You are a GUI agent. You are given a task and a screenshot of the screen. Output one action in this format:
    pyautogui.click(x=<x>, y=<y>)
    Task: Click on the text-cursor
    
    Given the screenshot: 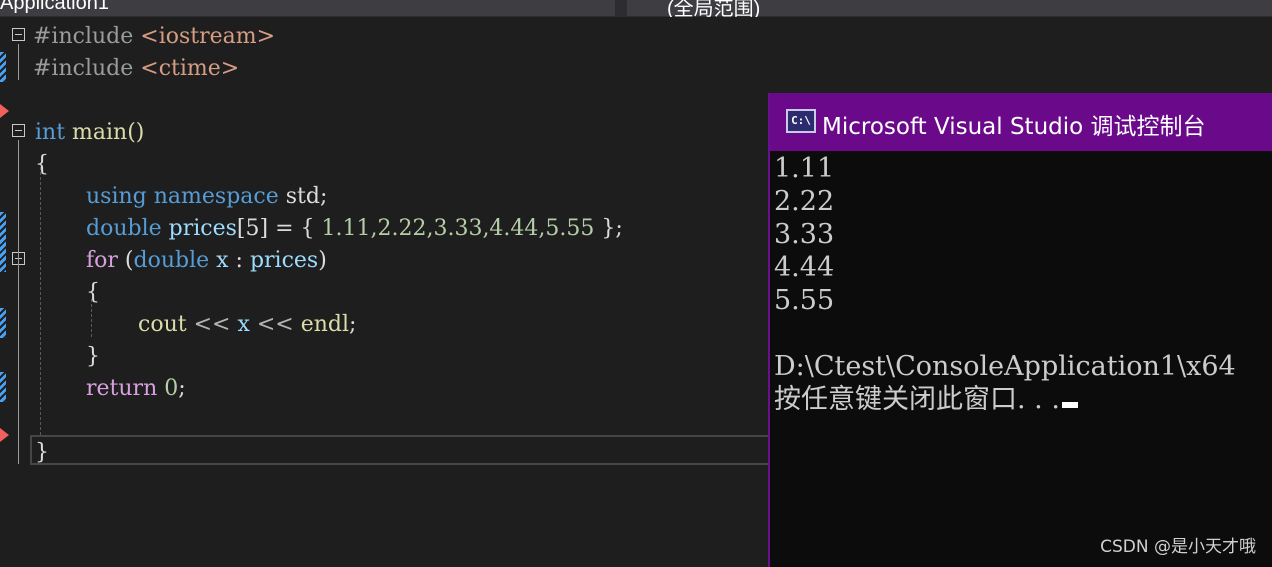 What is the action you would take?
    pyautogui.click(x=1069, y=405)
    